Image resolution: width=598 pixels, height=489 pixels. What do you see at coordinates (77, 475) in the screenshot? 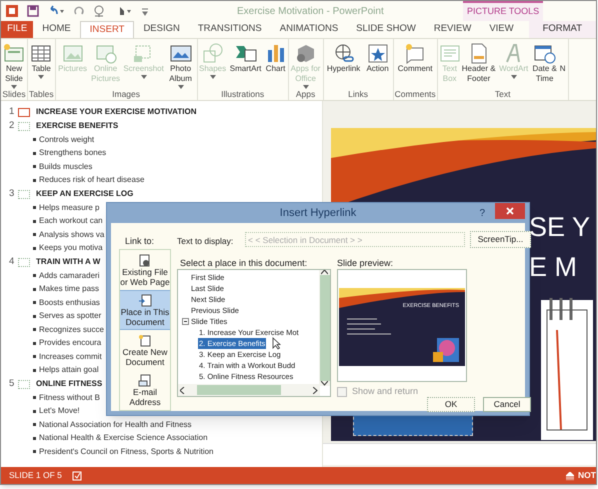
I see `spell-check-icon` at bounding box center [77, 475].